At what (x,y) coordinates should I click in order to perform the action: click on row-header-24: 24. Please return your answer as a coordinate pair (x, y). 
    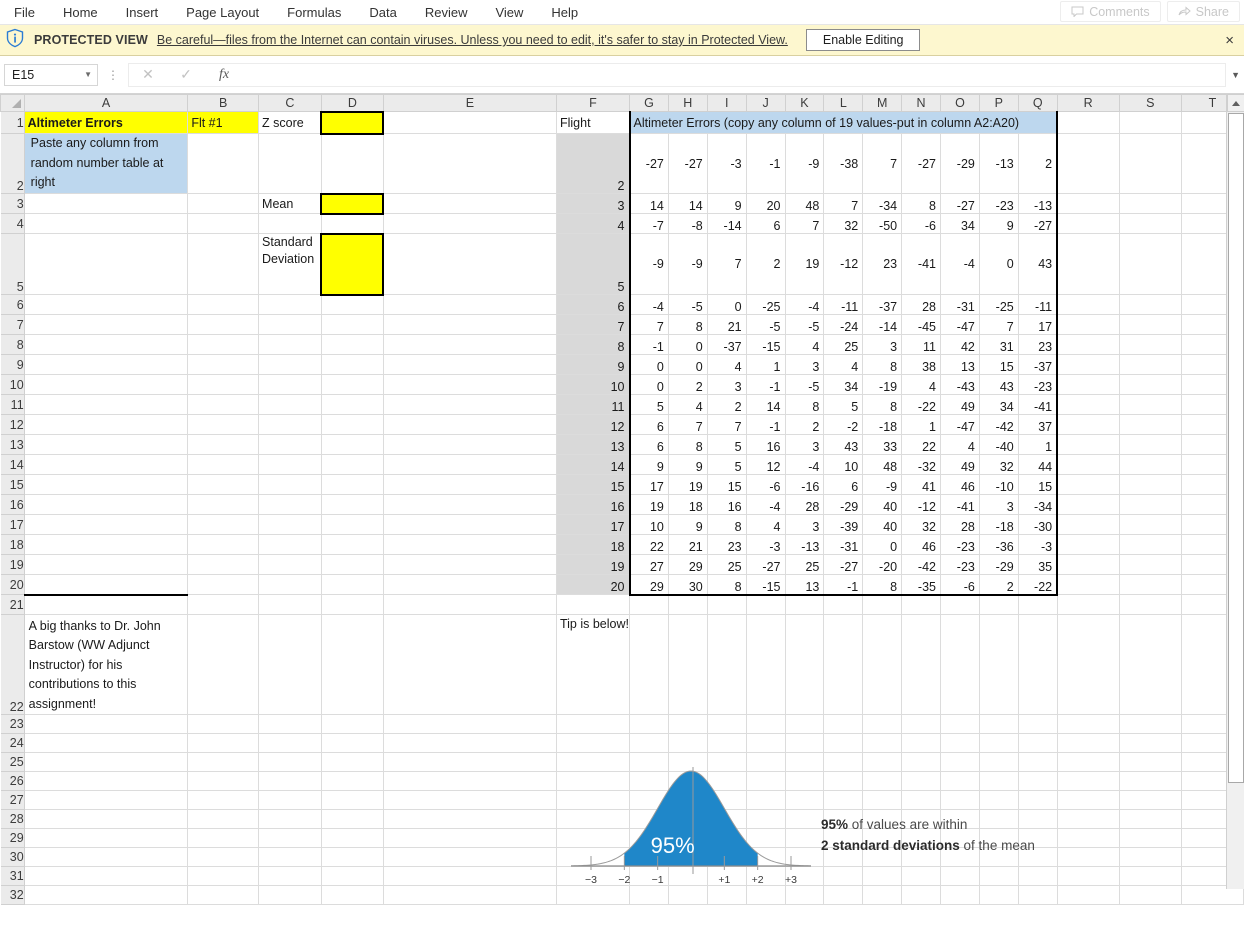
    Looking at the image, I should click on (12, 743).